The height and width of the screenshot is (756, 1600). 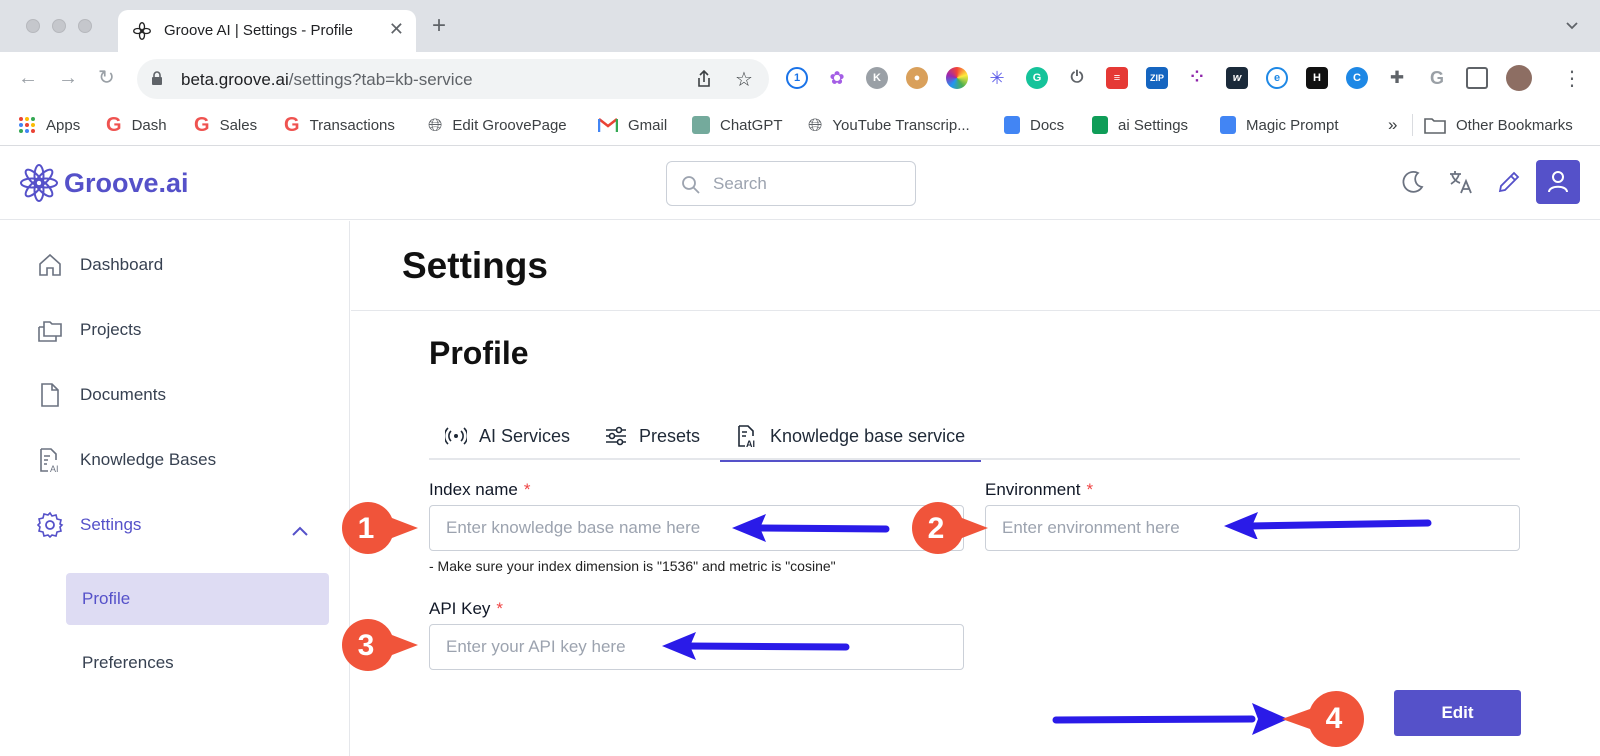 I want to click on label-text: API Key, so click(x=460, y=608).